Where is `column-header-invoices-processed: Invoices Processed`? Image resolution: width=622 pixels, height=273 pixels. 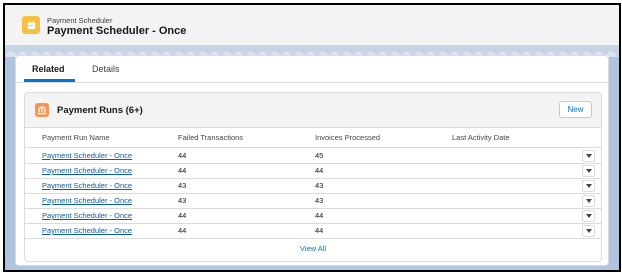
column-header-invoices-processed: Invoices Processed is located at coordinates (347, 137).